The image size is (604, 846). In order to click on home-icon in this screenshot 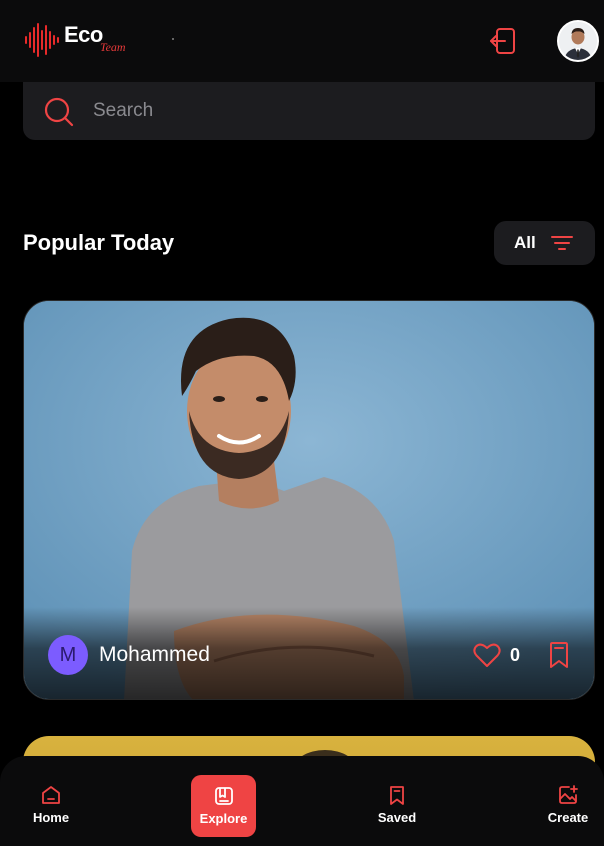, I will do `click(51, 795)`.